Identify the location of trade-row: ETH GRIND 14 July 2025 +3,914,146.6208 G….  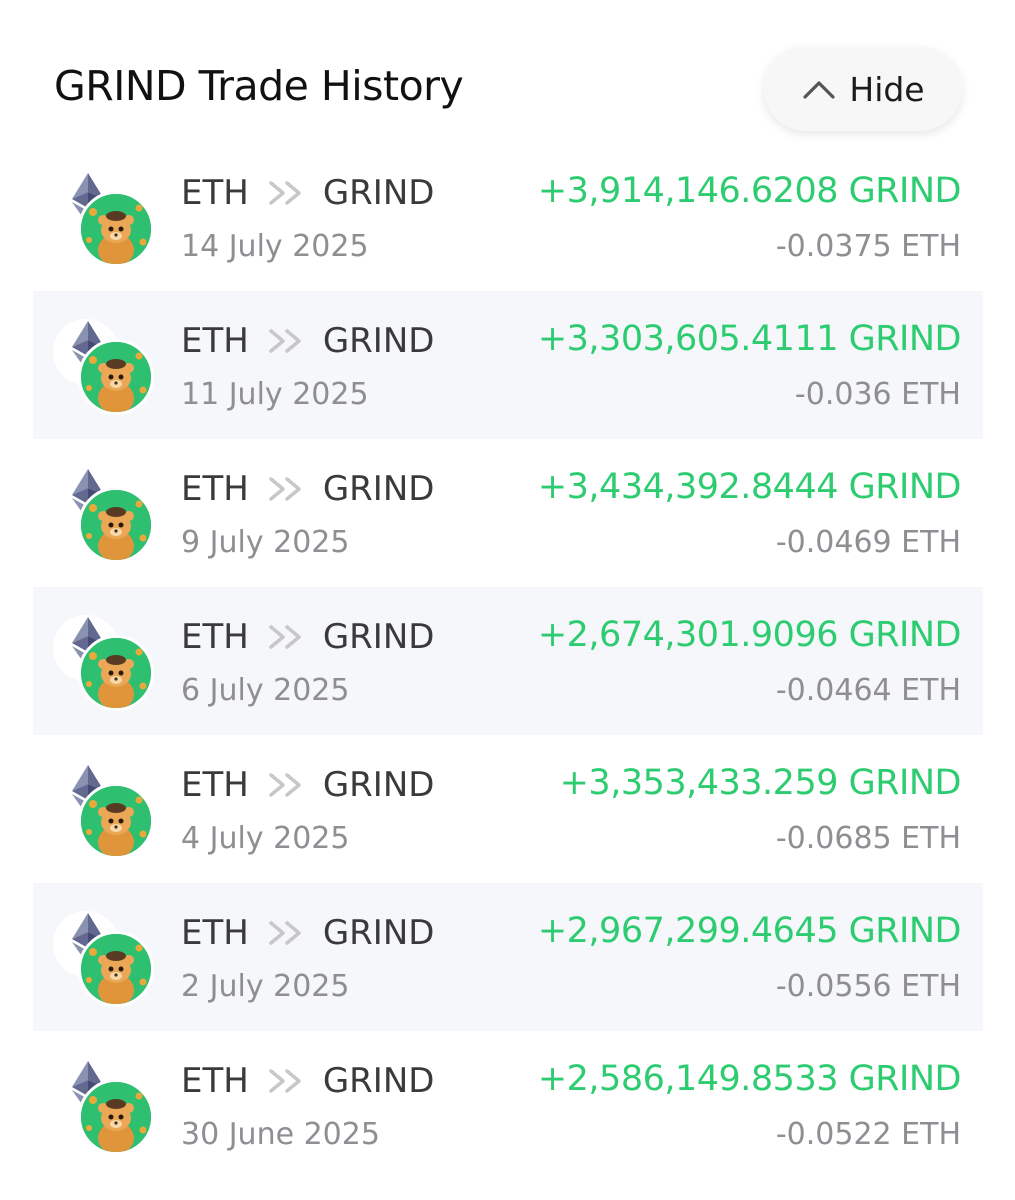
(508, 217).